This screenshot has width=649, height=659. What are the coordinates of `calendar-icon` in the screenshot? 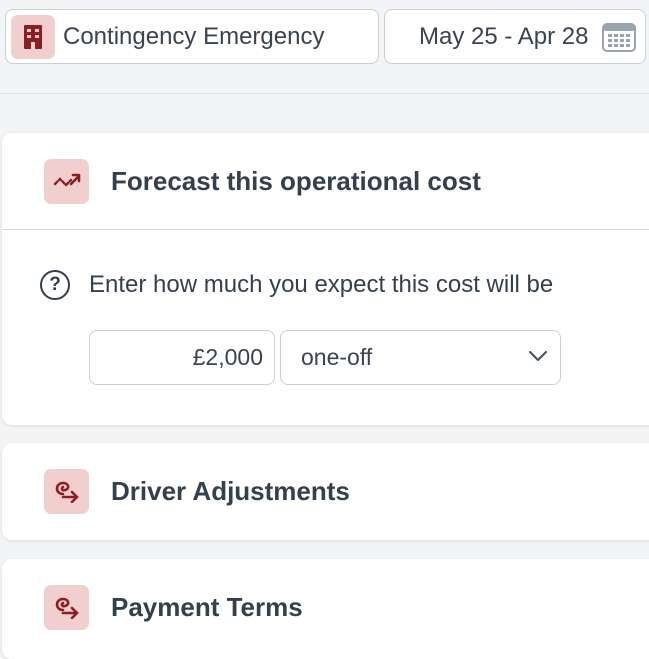 It's located at (619, 39).